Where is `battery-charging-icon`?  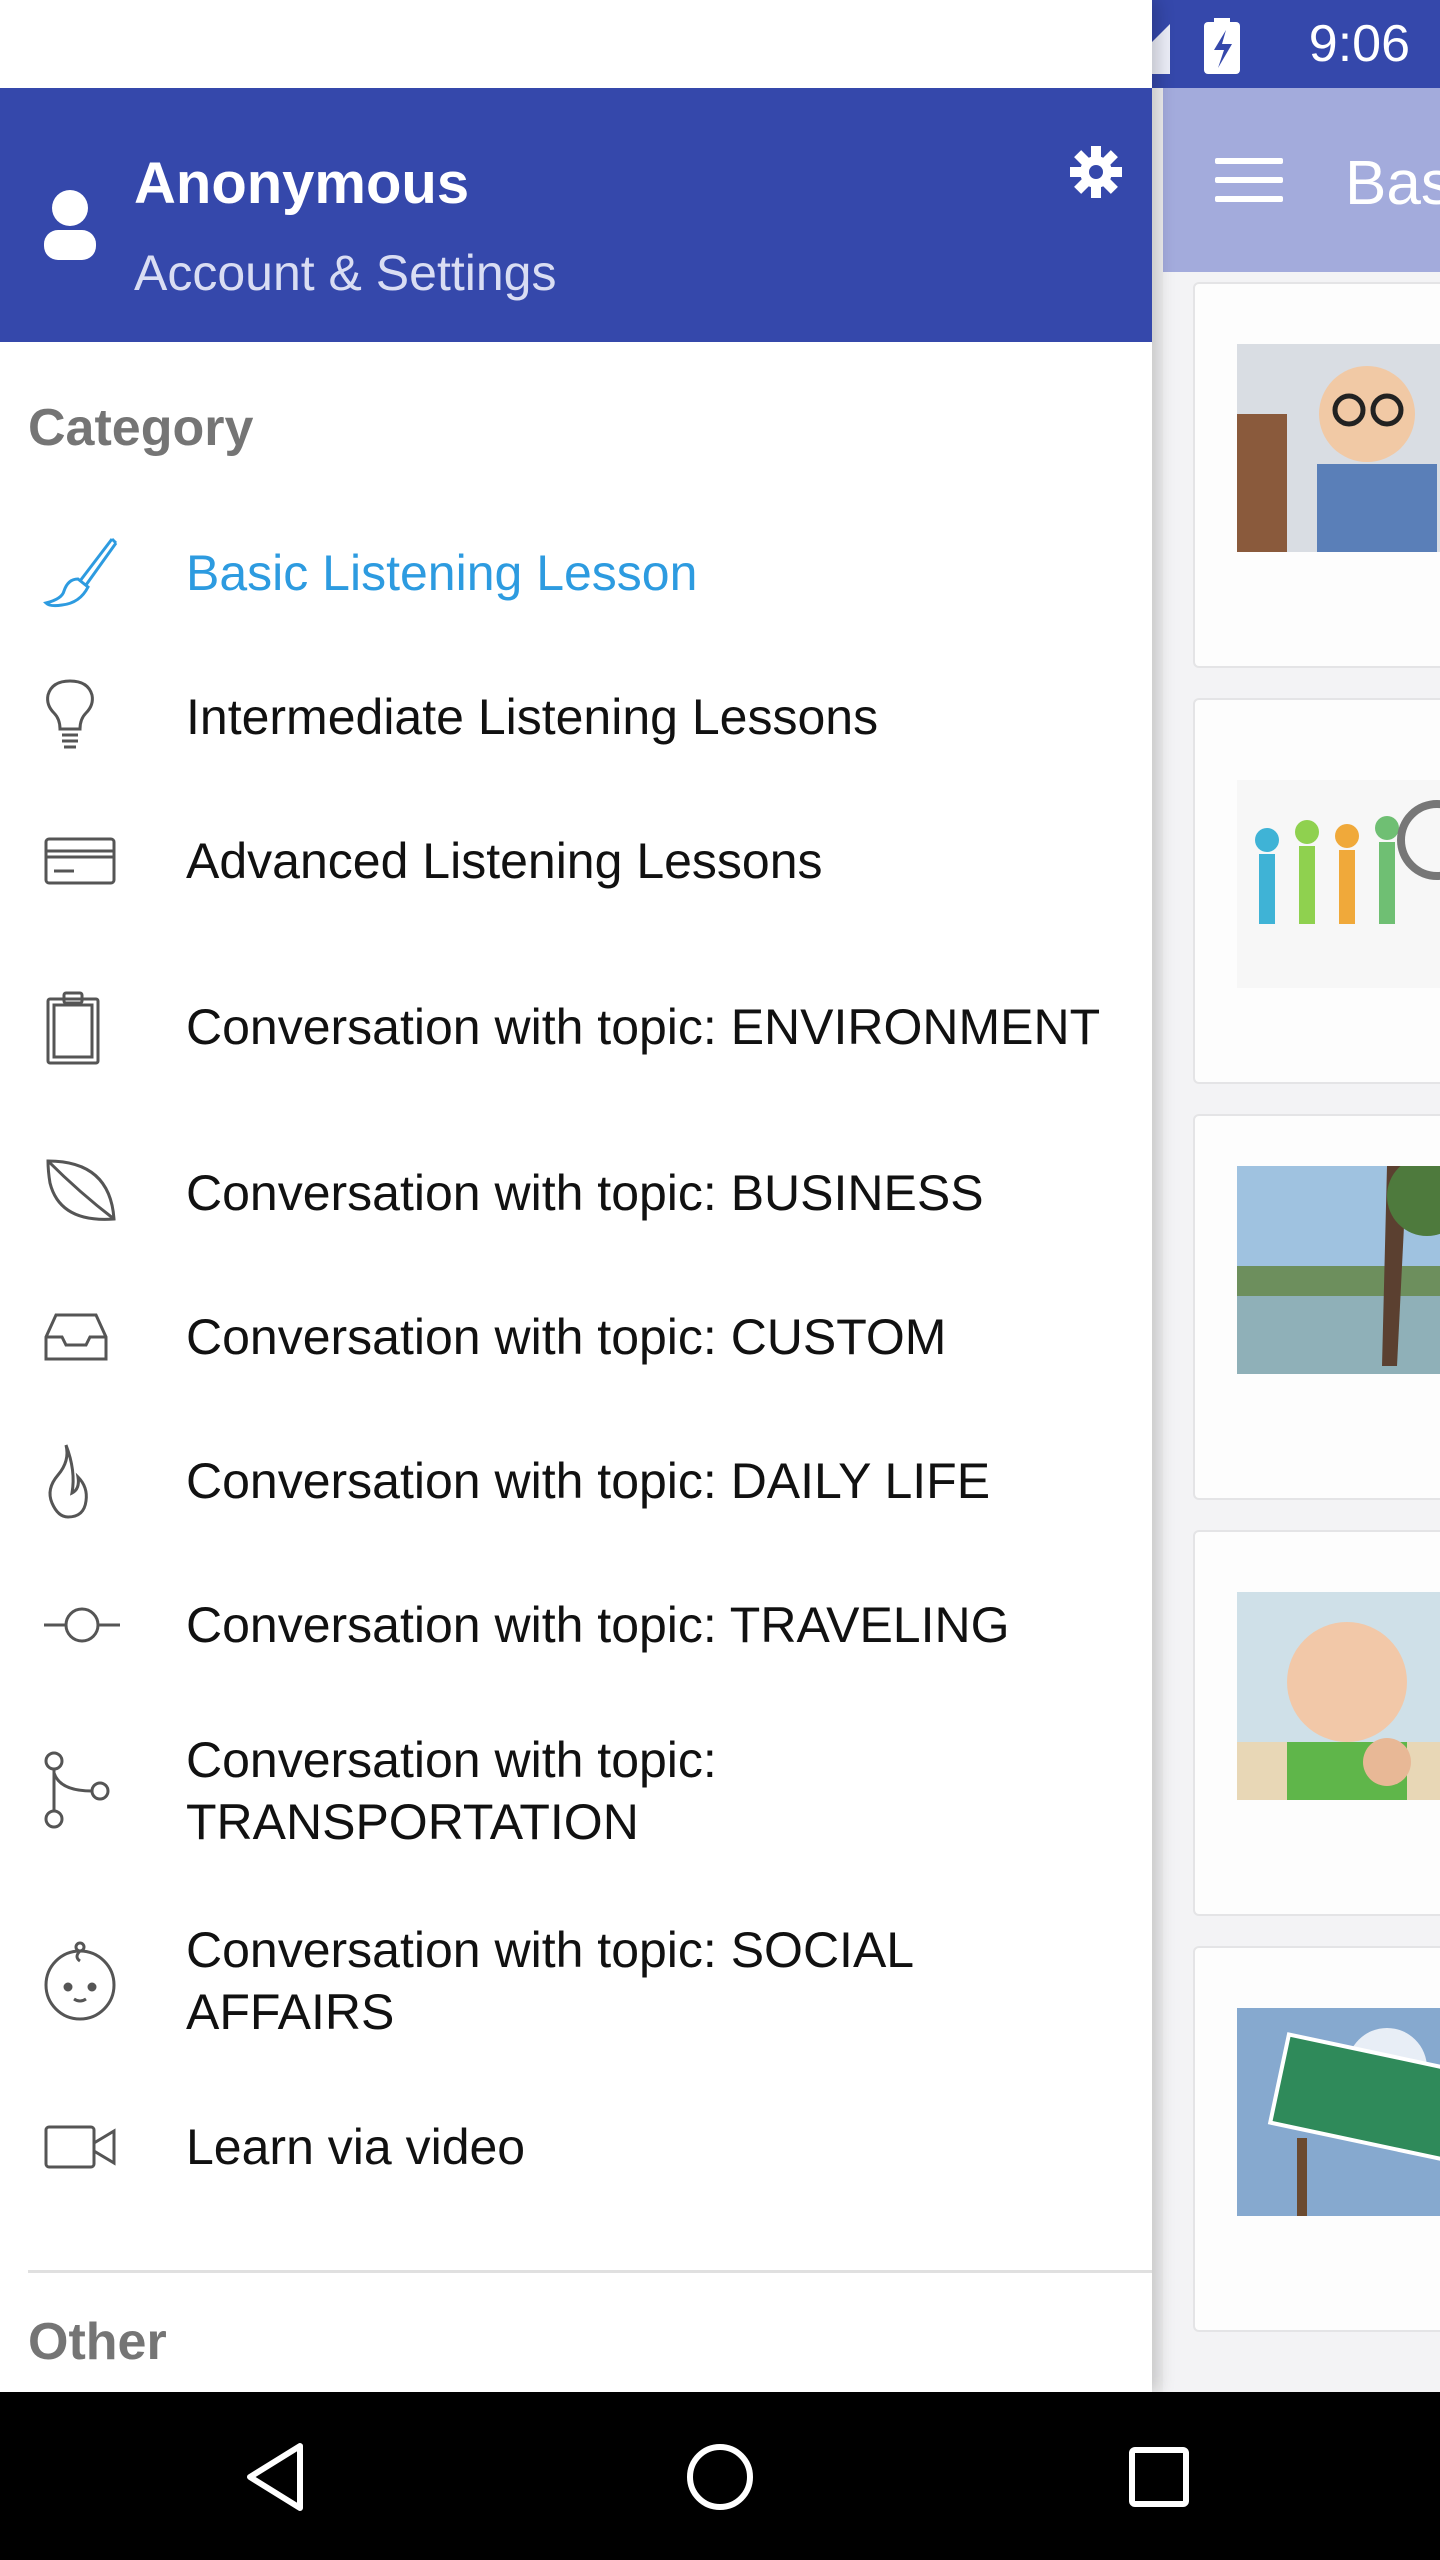 battery-charging-icon is located at coordinates (1222, 46).